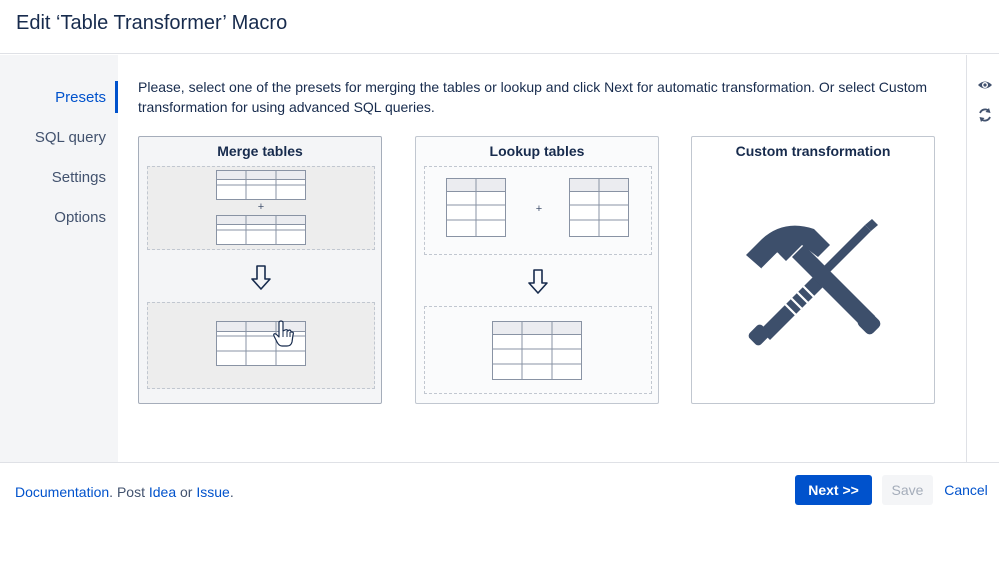 The width and height of the screenshot is (999, 569). Describe the element at coordinates (499, 27) in the screenshot. I see `dialog-header: Edit ‘Table Transformer’ Macro` at that location.